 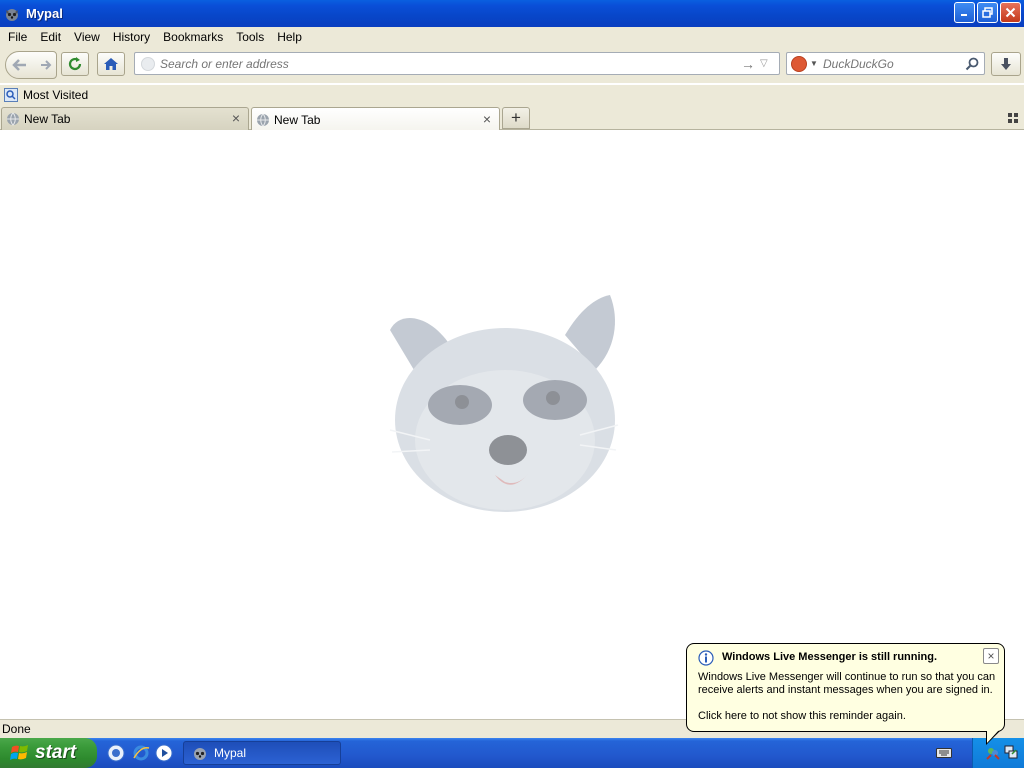 I want to click on minimize-button, so click(x=964, y=12).